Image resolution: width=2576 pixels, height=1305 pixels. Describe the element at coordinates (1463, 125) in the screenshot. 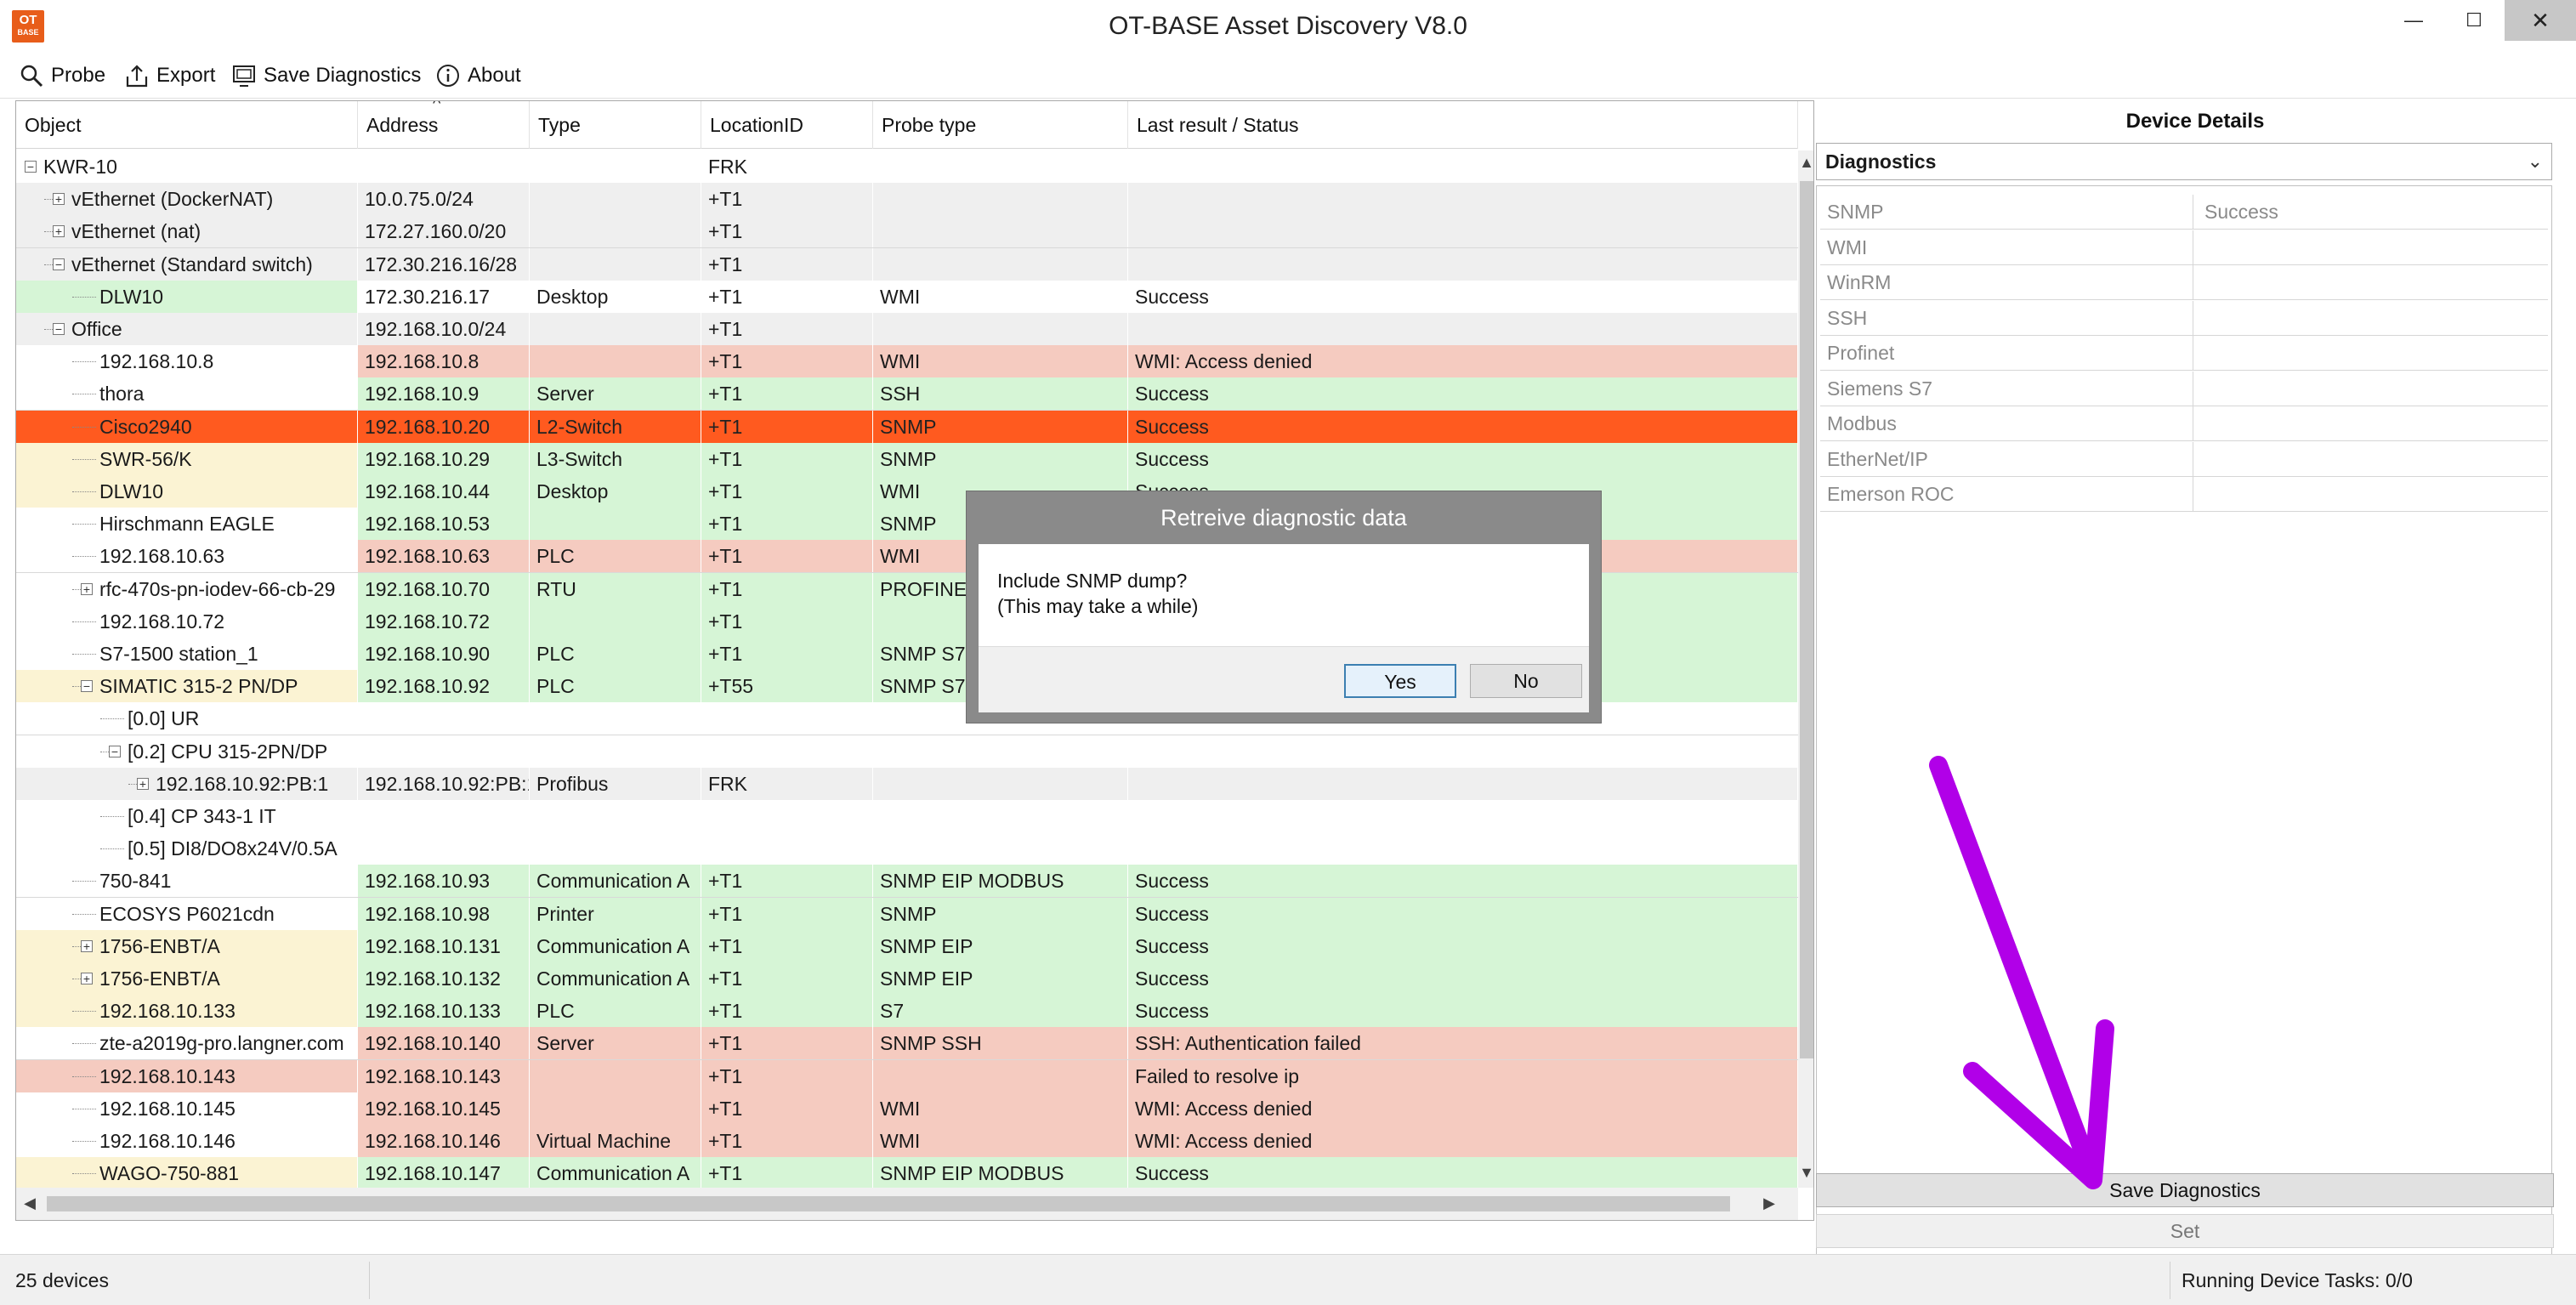

I see `column-header-status: Last result / Status` at that location.